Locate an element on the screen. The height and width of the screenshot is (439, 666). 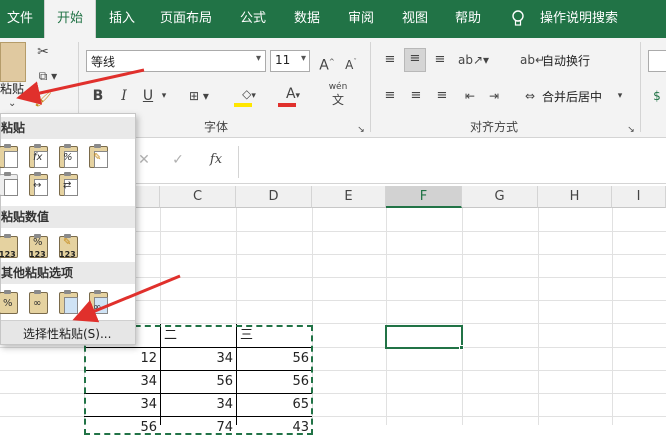
keep-source-formatting-icon: ✎ is located at coordinates (98, 156).